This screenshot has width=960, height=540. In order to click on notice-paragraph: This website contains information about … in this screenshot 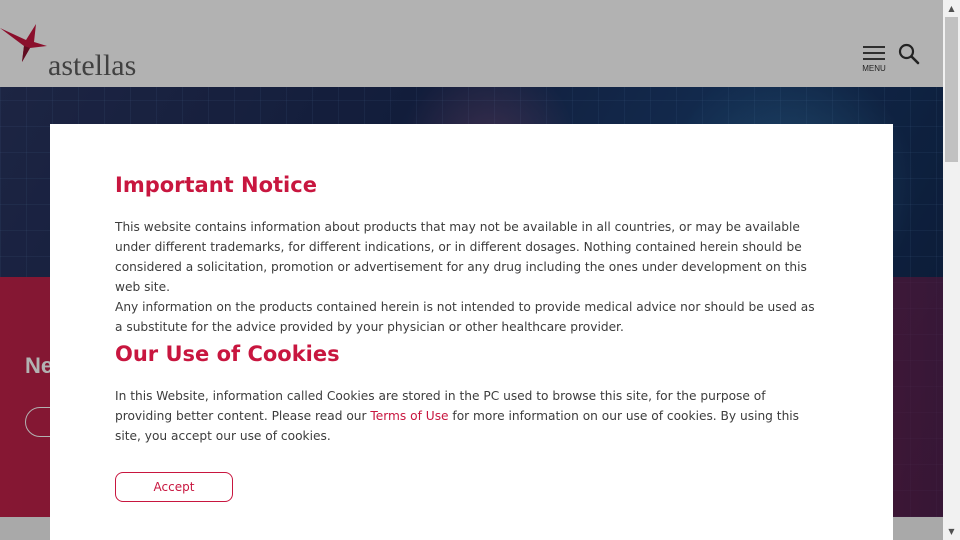, I will do `click(461, 257)`.